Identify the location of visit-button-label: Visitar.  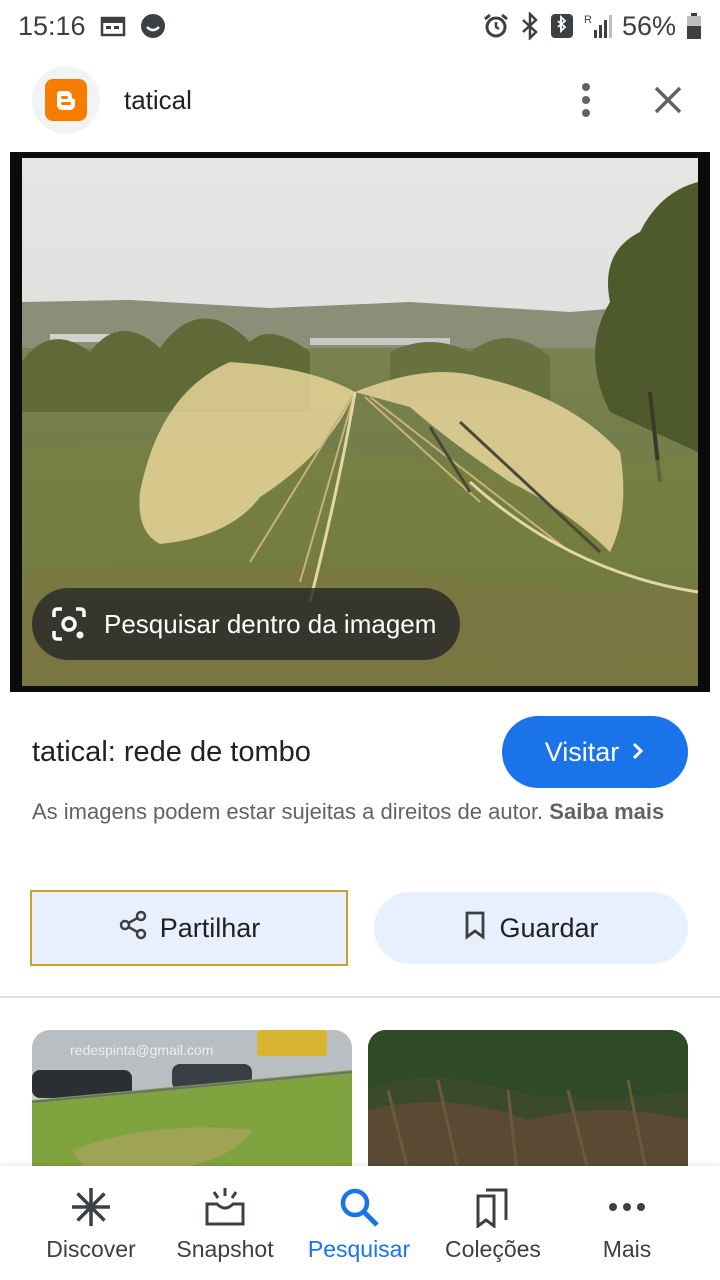
(582, 751).